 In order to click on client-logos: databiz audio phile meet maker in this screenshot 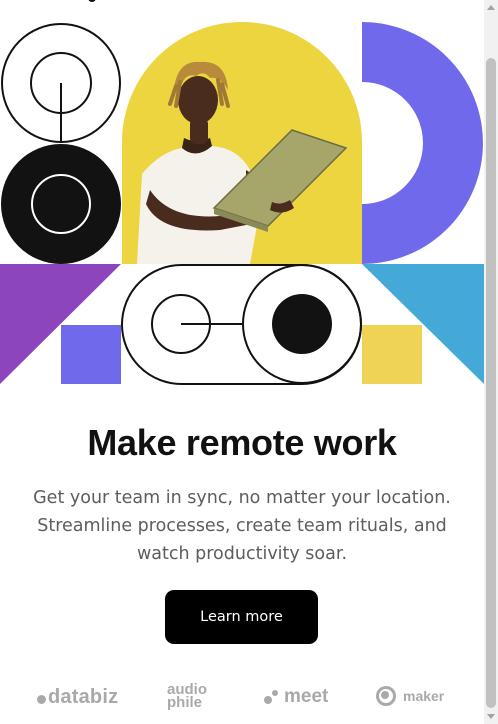, I will do `click(242, 698)`.